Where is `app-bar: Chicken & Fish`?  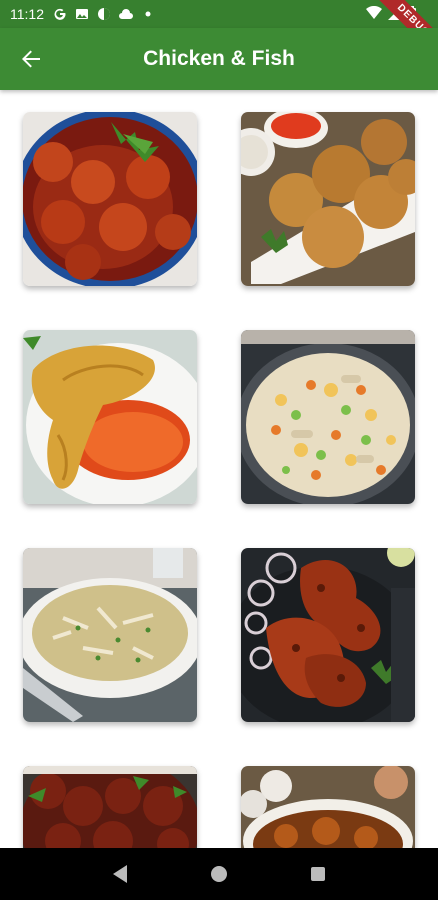 app-bar: Chicken & Fish is located at coordinates (219, 59).